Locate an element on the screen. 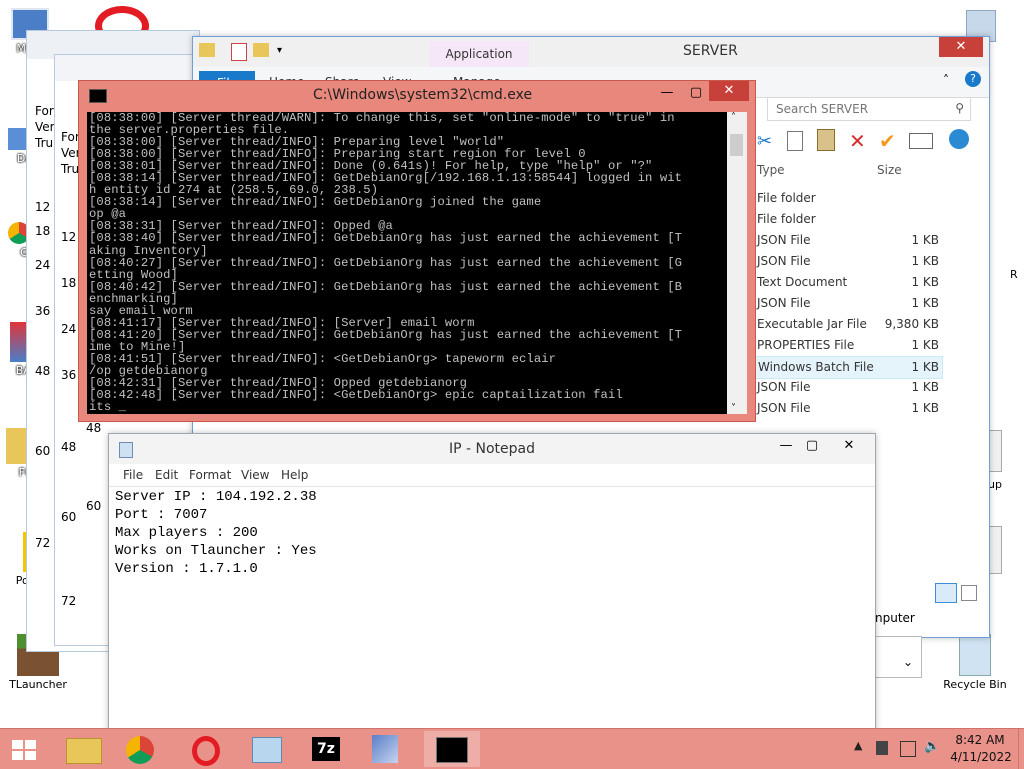 The width and height of the screenshot is (1024, 769). desktop-icon-label: up is located at coordinates (995, 484).